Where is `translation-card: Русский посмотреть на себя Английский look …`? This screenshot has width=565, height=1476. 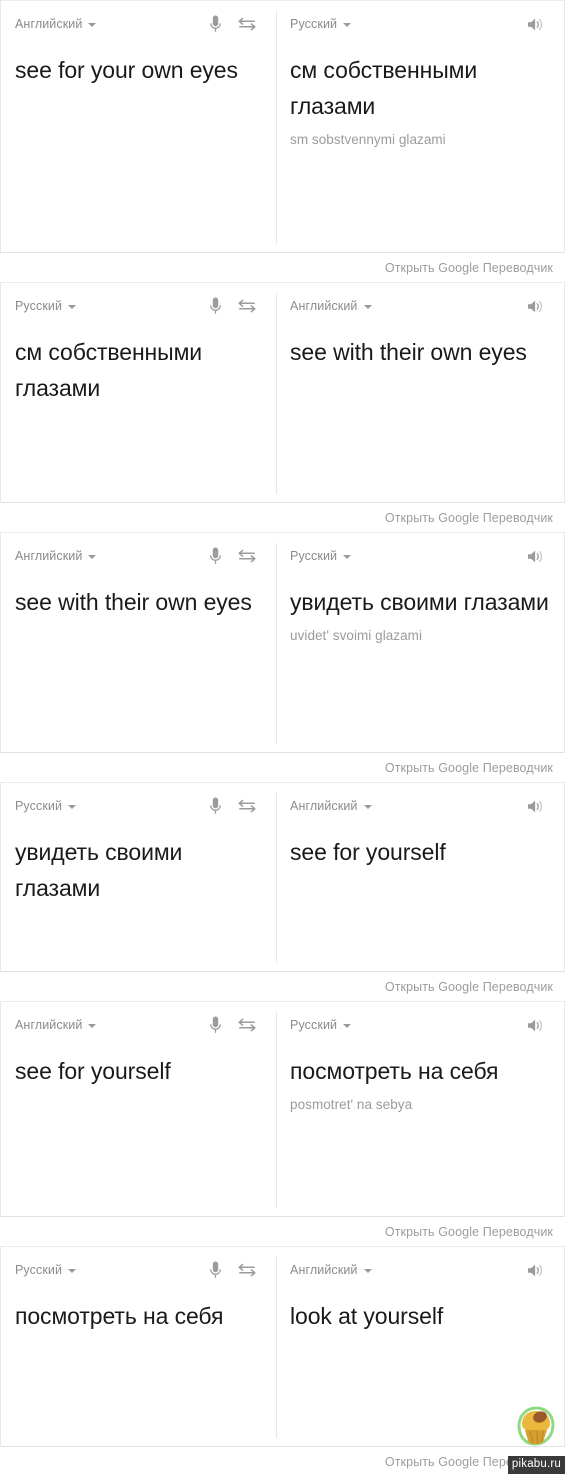 translation-card: Русский посмотреть на себя Английский look … is located at coordinates (282, 1346).